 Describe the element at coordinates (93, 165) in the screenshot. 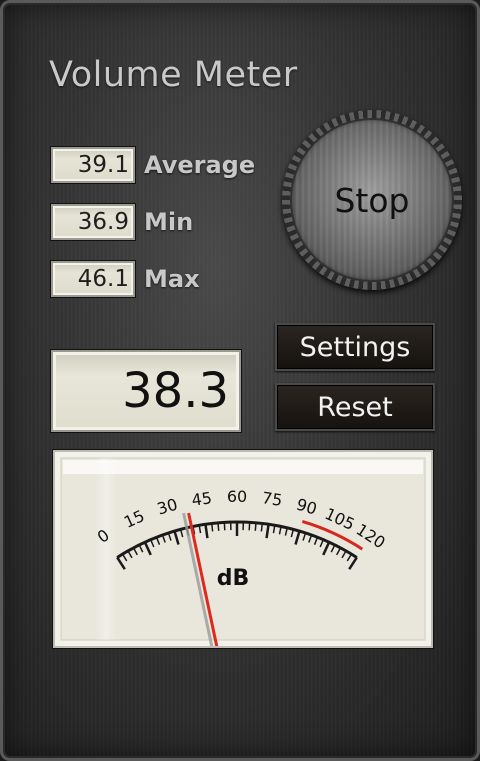

I see `average-value: 39.1` at that location.